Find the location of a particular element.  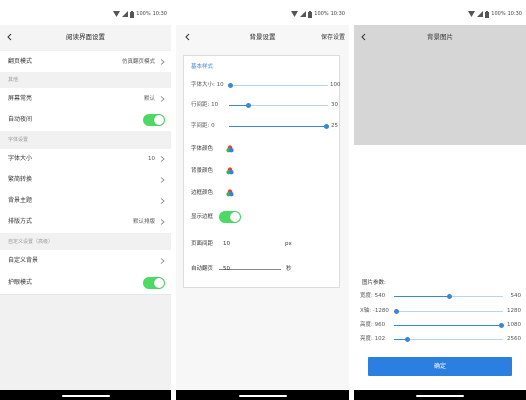

letter-spacing-slider is located at coordinates (279, 126).